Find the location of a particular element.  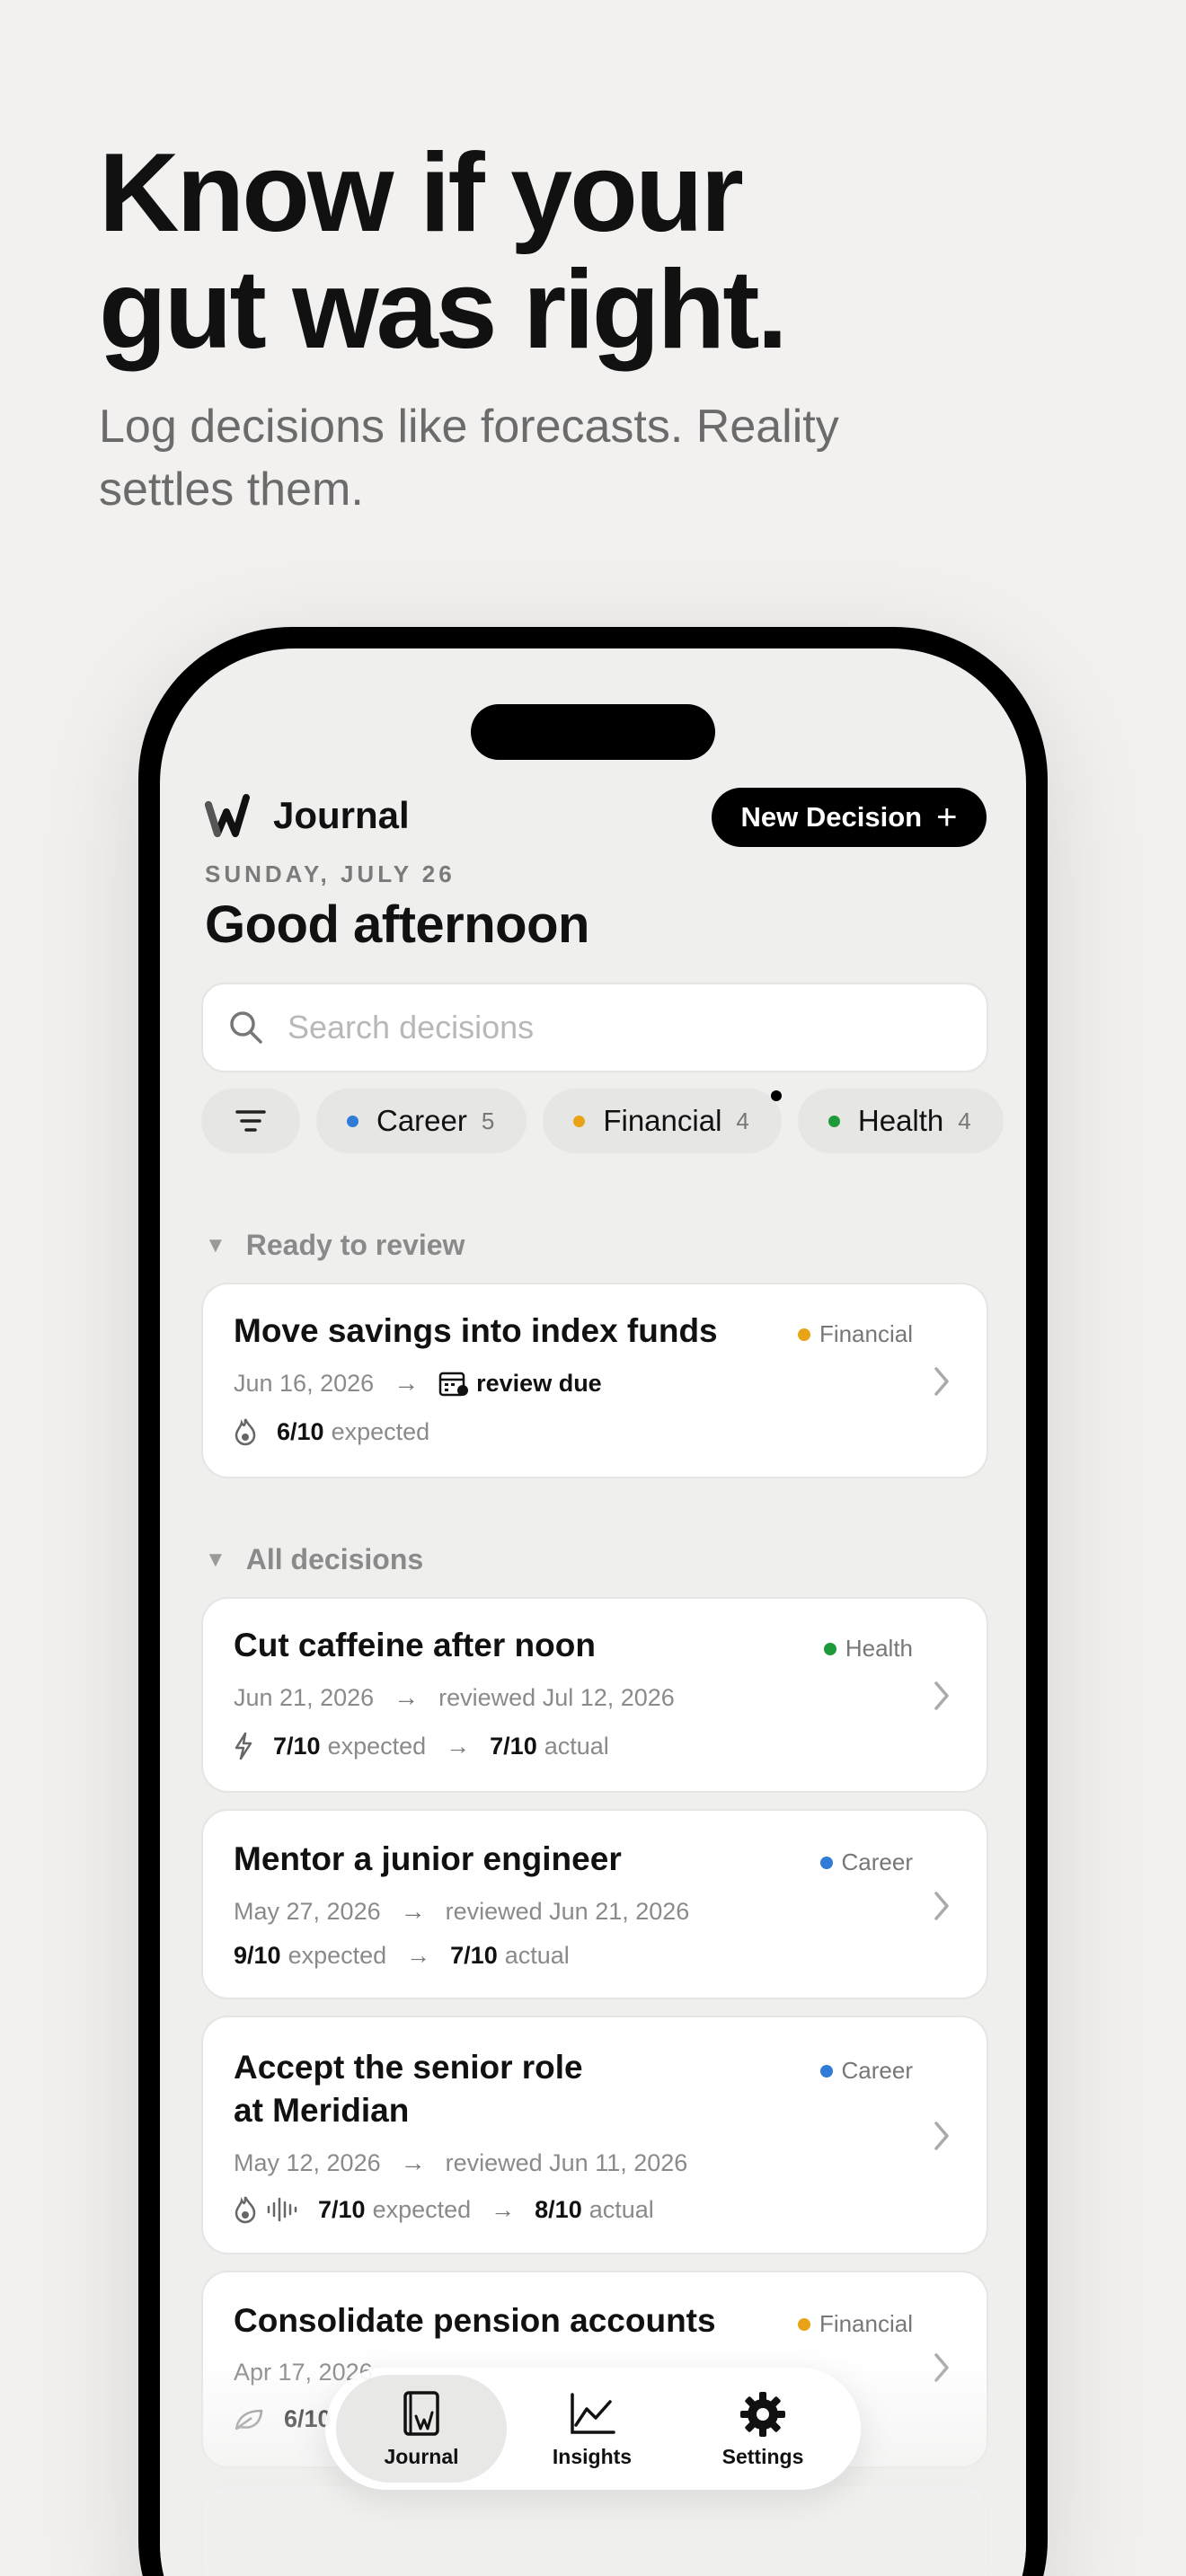

review-status: review due is located at coordinates (539, 1383).